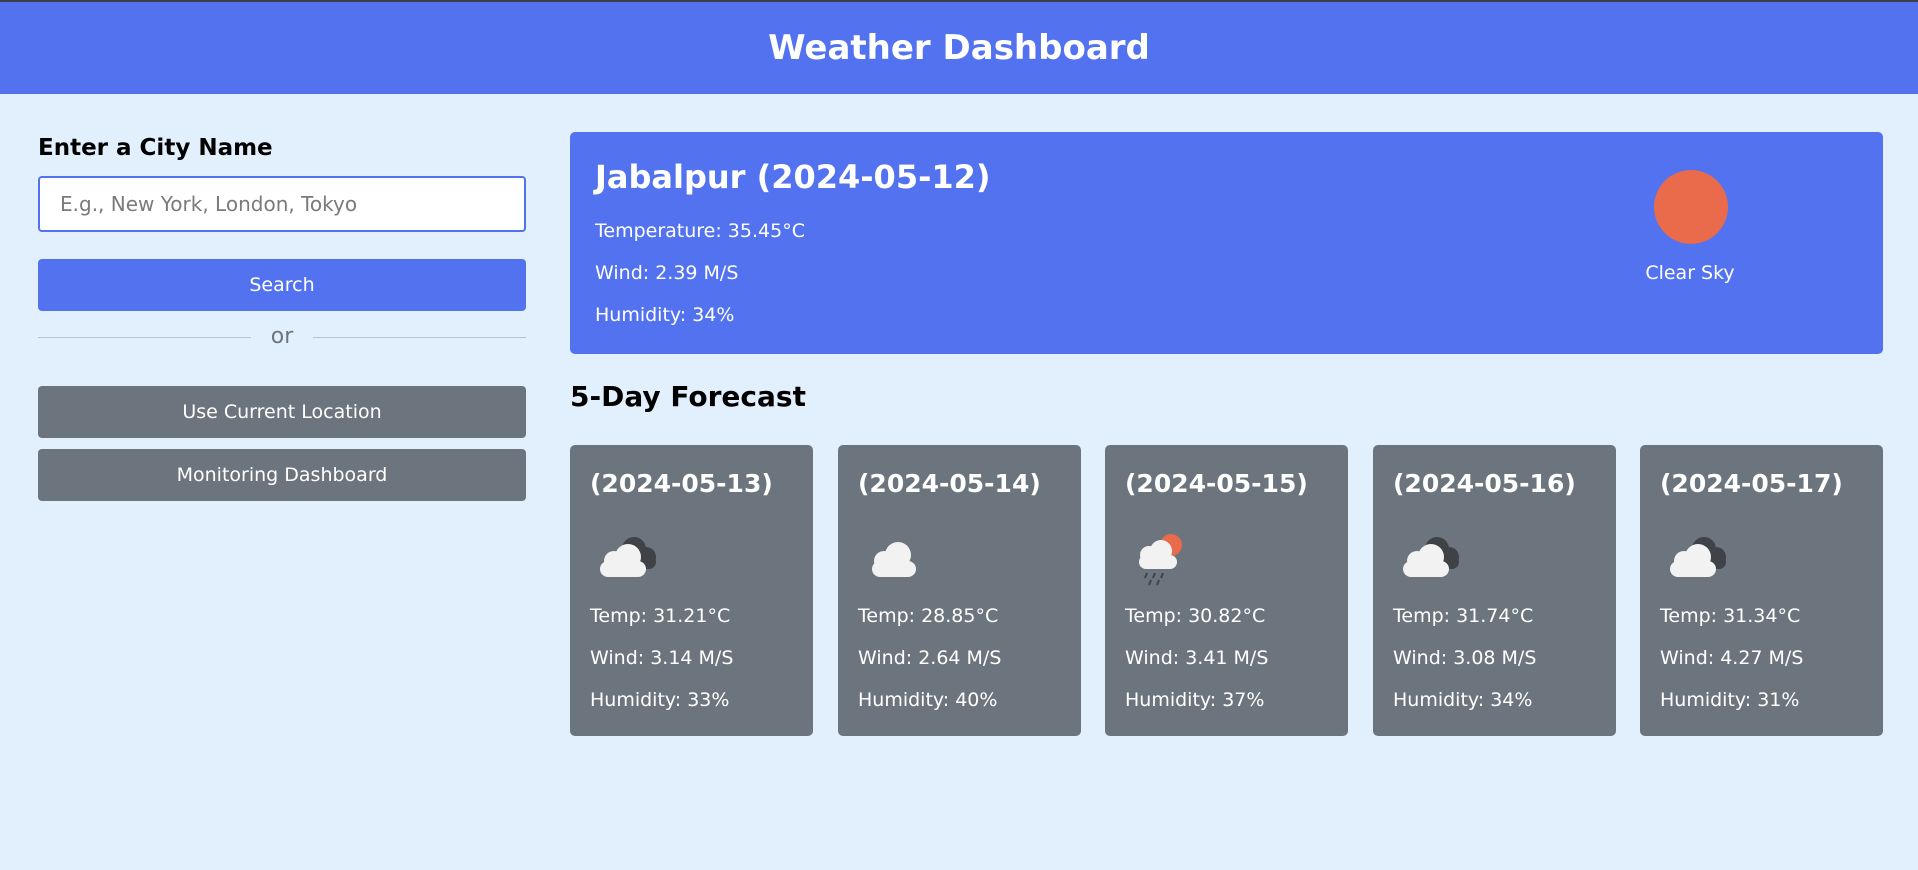 This screenshot has height=870, width=1918. I want to click on current-city-title: Jabalpur (2024-05-12), so click(793, 177).